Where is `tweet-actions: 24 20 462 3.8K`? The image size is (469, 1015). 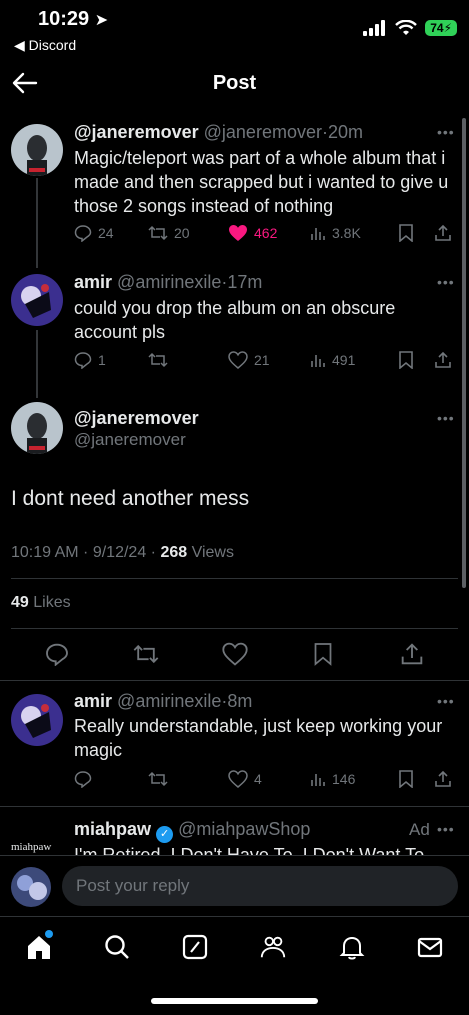 tweet-actions: 24 20 462 3.8K is located at coordinates (266, 233).